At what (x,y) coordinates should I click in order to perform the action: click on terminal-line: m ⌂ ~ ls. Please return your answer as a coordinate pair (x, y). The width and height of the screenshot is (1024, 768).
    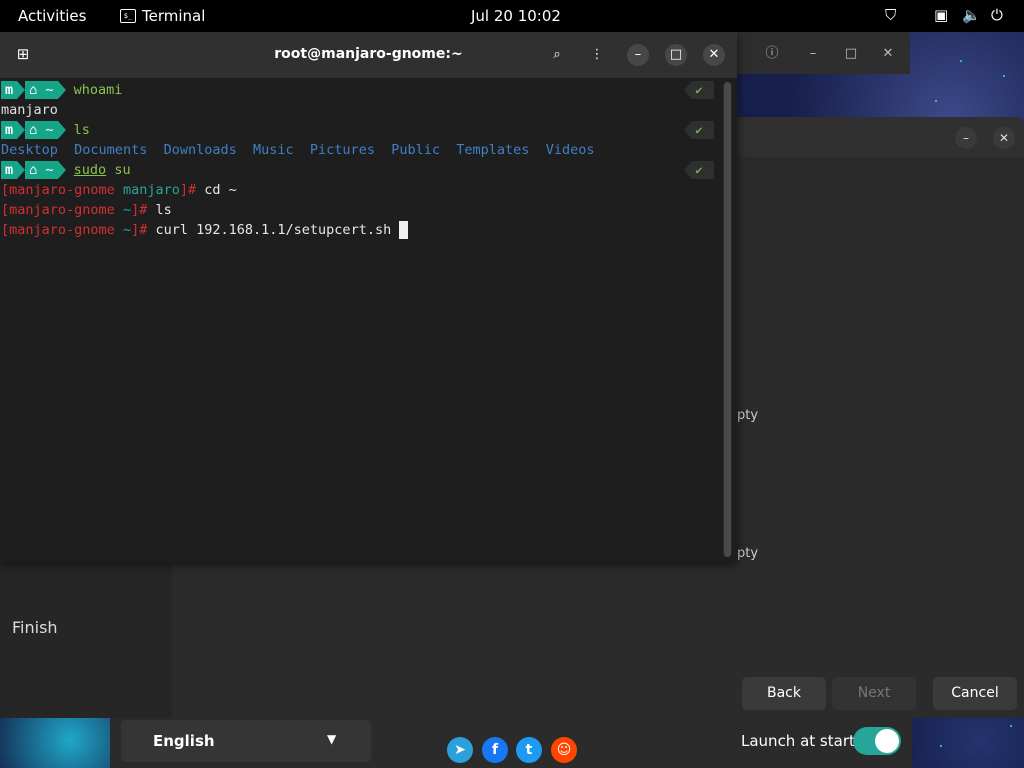
    Looking at the image, I should click on (45, 130).